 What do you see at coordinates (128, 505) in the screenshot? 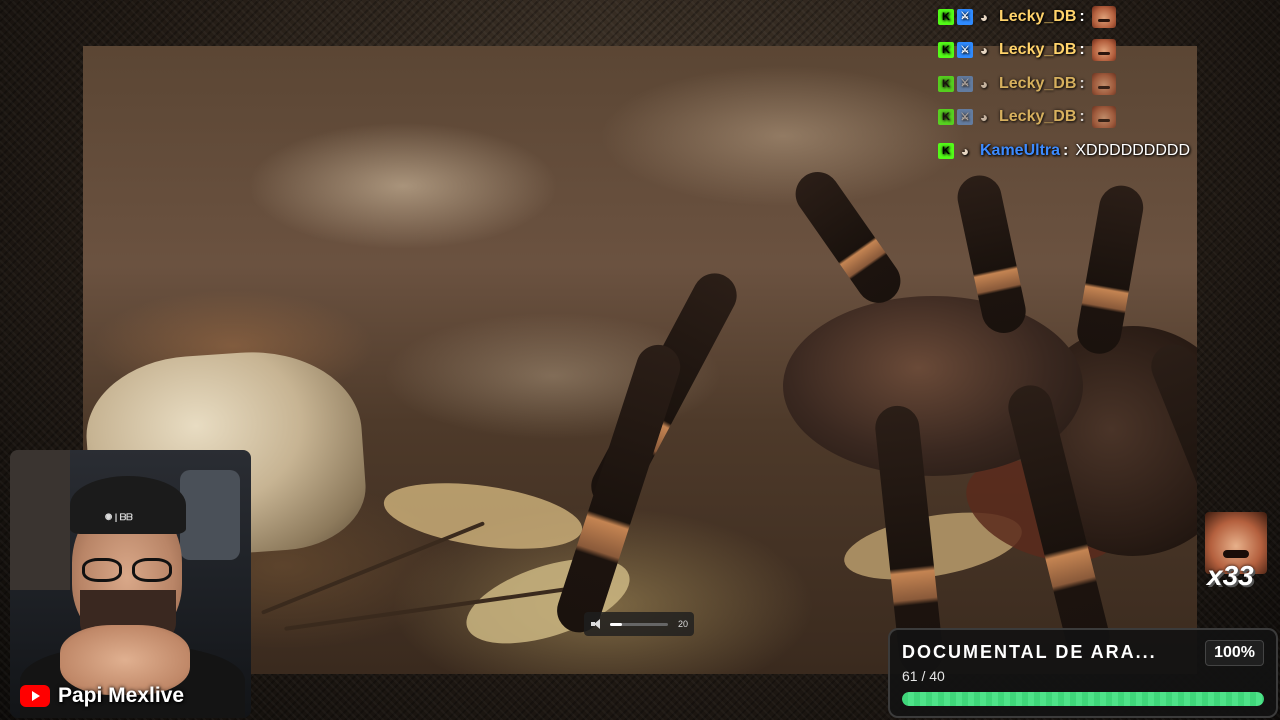
I see `streamer-cap` at bounding box center [128, 505].